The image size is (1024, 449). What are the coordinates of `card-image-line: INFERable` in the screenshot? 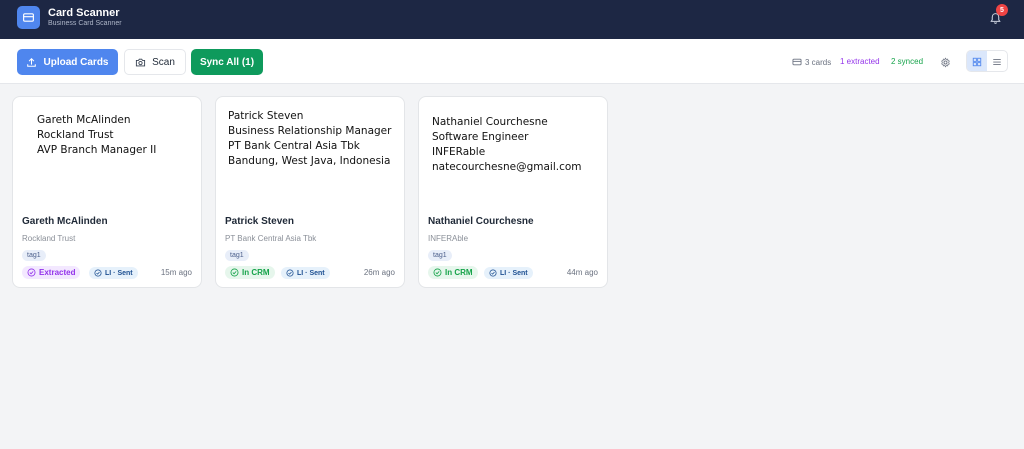 It's located at (459, 152).